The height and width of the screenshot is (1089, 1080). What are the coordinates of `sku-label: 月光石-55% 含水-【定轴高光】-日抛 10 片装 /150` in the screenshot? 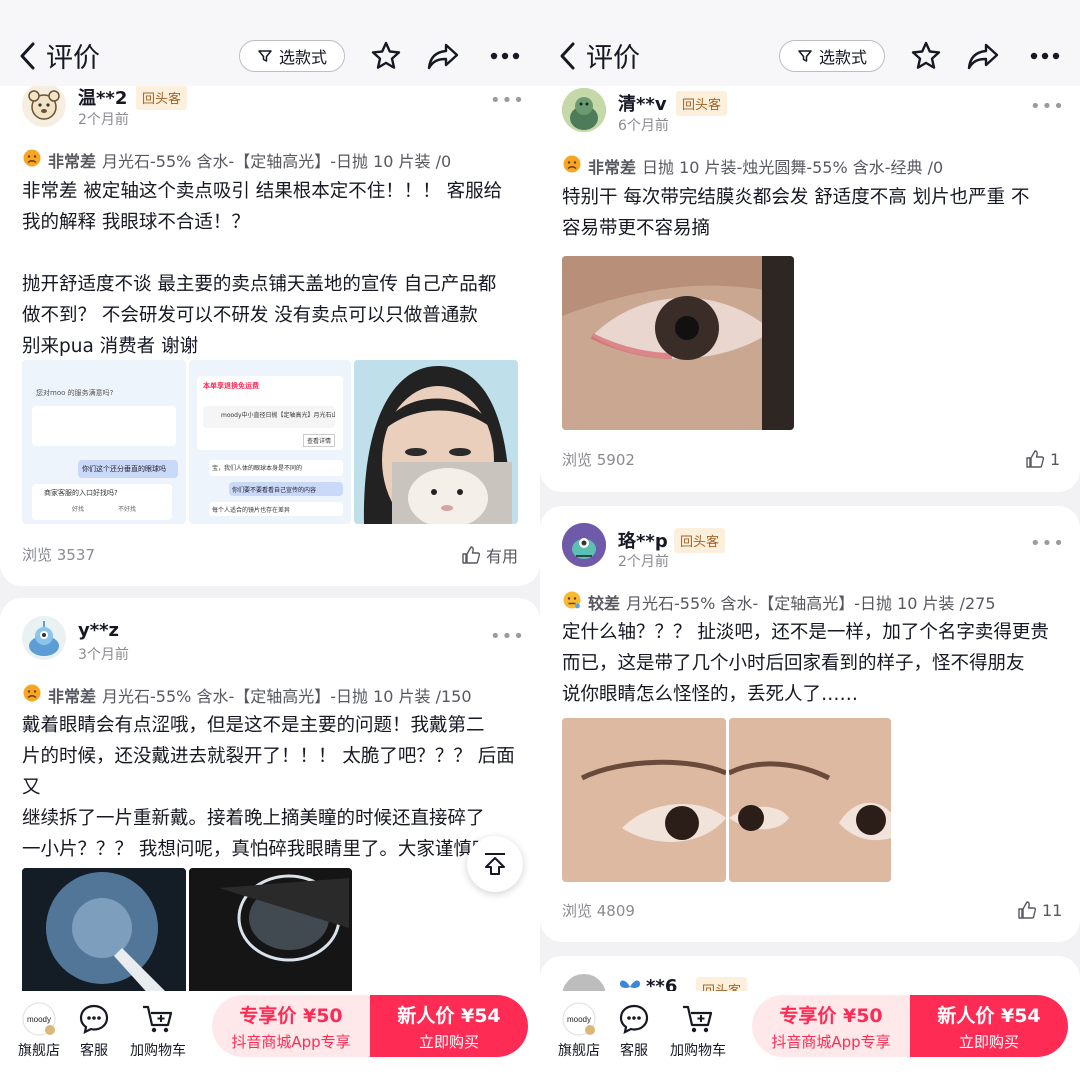 It's located at (287, 696).